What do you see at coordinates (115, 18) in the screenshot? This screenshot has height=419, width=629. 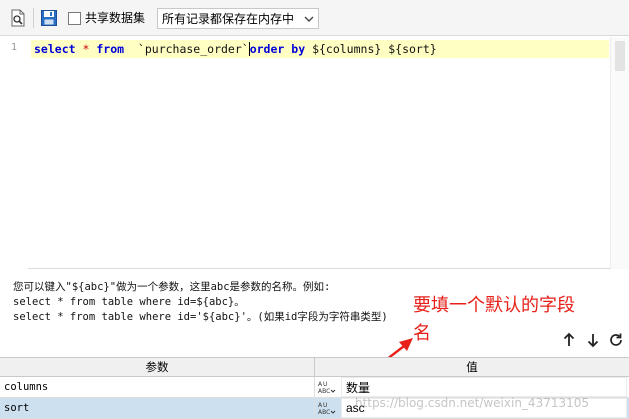 I see `share-dataset-label: 共享数据集` at bounding box center [115, 18].